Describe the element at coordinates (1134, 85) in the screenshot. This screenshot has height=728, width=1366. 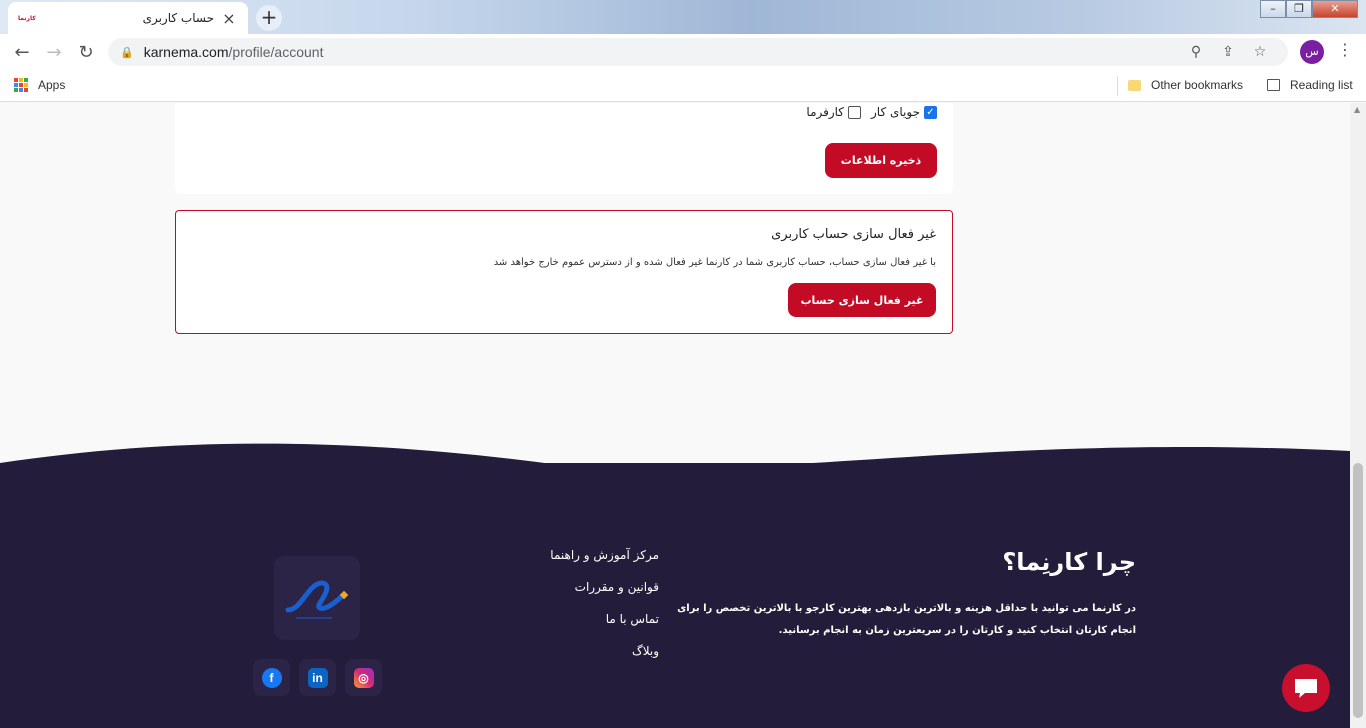
I see `folder-icon` at that location.